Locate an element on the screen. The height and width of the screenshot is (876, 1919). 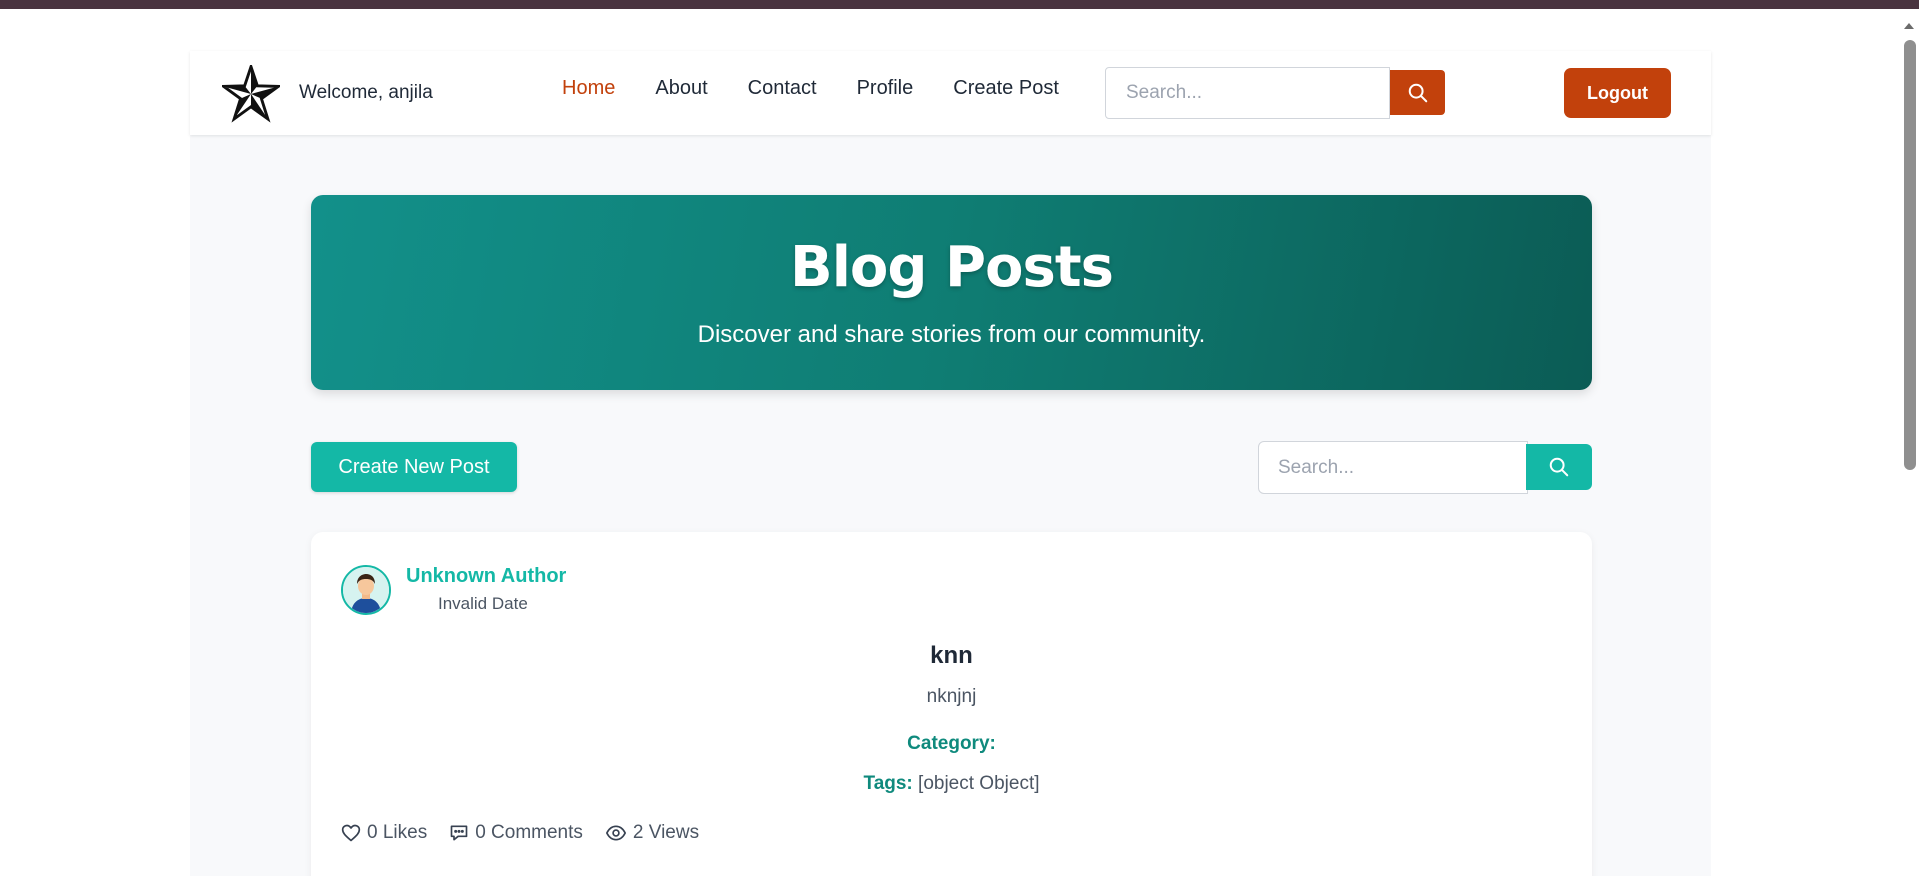
browser-top-strip is located at coordinates (959, 4).